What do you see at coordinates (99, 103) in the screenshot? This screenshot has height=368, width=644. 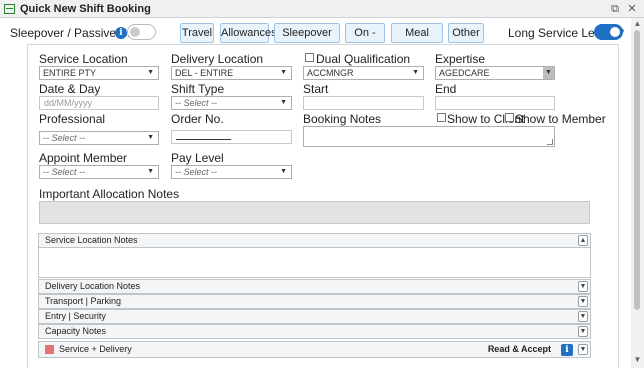 I see `date-input: dd/MM/yyyy` at bounding box center [99, 103].